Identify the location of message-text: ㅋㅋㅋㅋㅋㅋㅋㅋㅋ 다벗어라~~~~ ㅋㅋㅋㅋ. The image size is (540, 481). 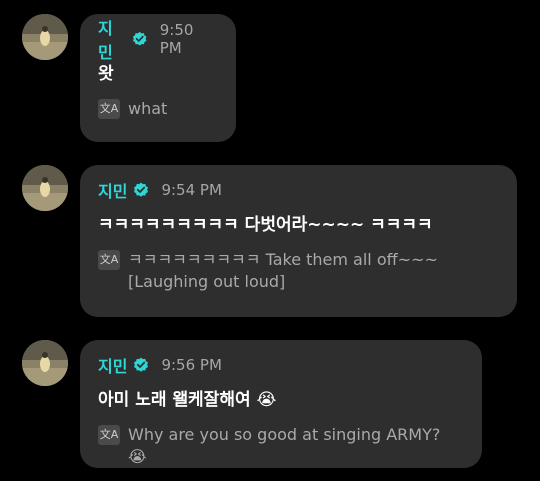
(265, 225).